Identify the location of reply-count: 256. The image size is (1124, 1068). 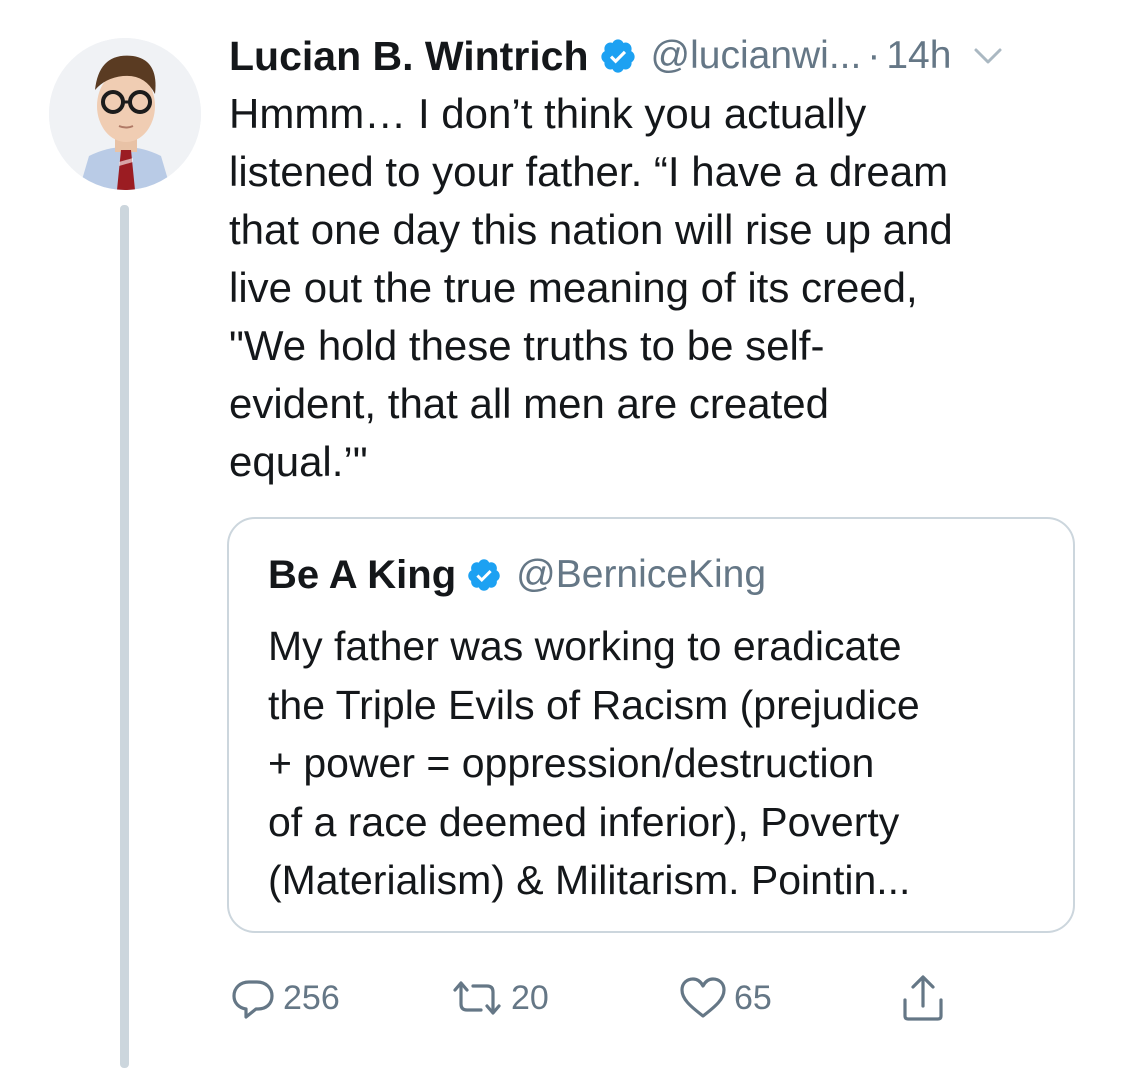
(311, 997).